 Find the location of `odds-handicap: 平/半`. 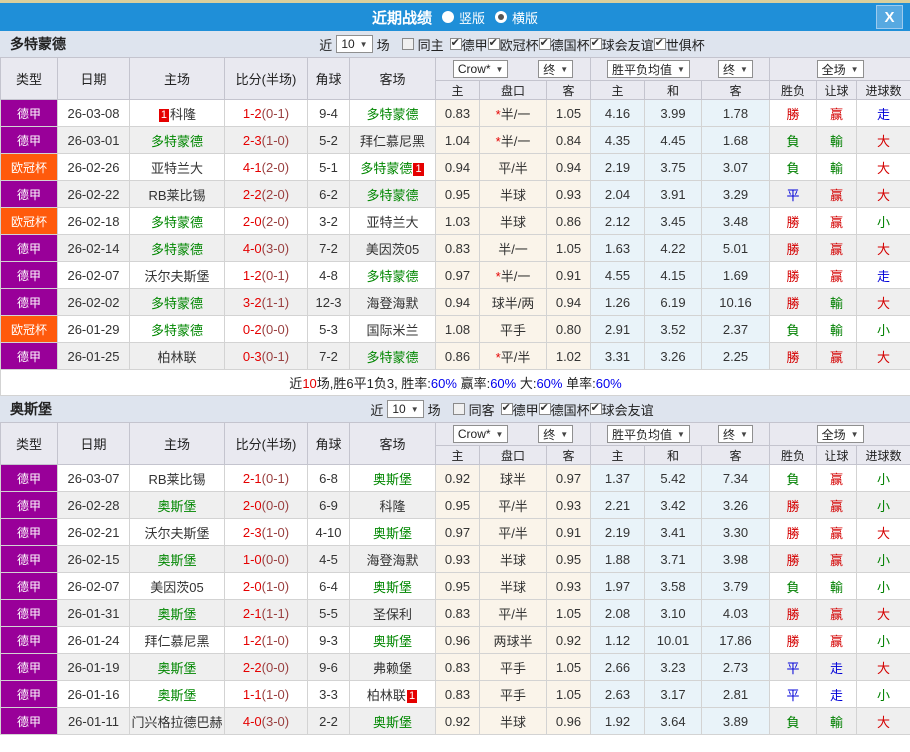

odds-handicap: 平/半 is located at coordinates (513, 613).